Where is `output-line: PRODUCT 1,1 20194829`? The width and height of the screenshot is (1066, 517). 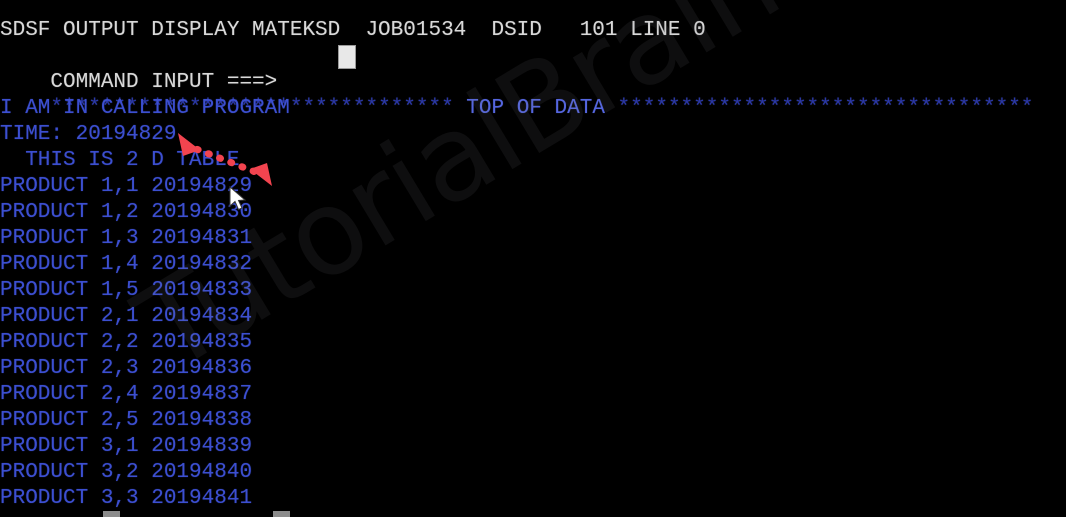
output-line: PRODUCT 1,1 20194829 is located at coordinates (126, 186).